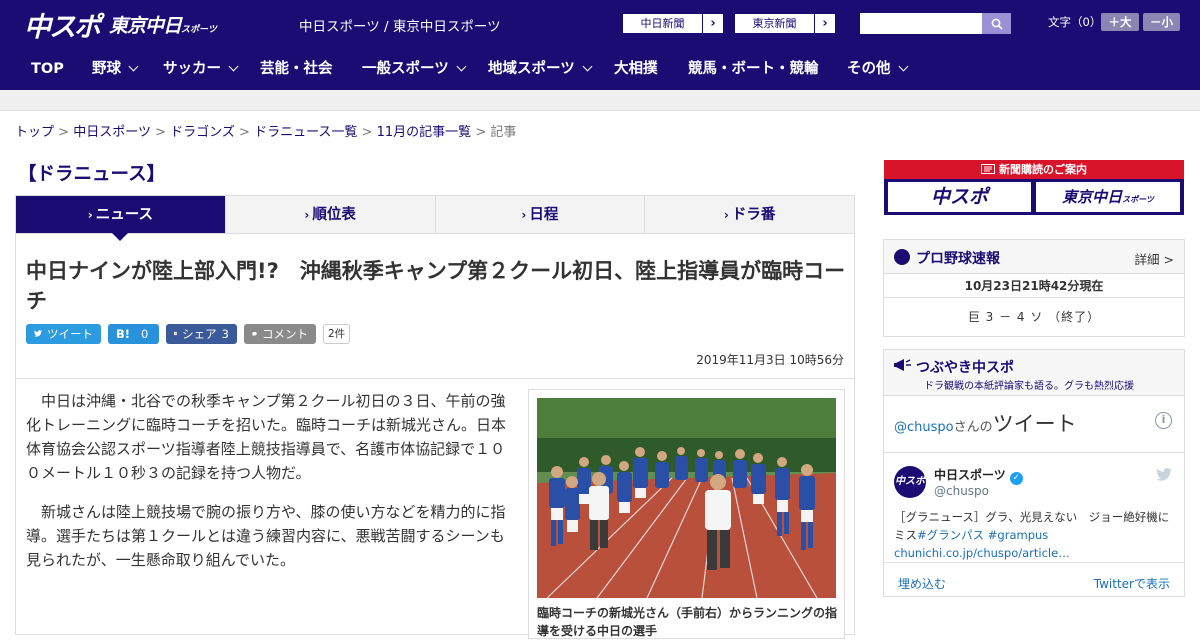 The height and width of the screenshot is (640, 1200). Describe the element at coordinates (785, 23) in the screenshot. I see `tokyo-shimbun-link: 東京新聞 ›` at that location.